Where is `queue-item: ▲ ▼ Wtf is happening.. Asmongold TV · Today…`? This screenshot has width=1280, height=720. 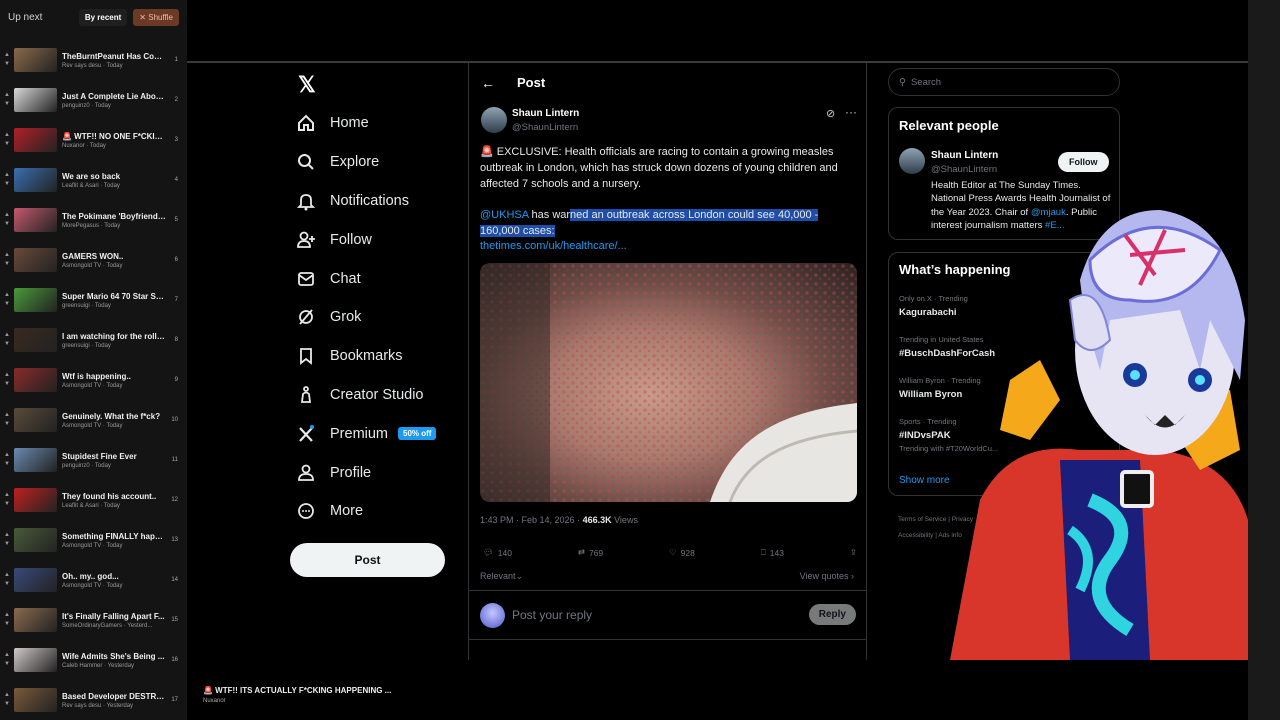
queue-item: ▲ ▼ Wtf is happening.. Asmongold TV · Today… is located at coordinates (93, 380).